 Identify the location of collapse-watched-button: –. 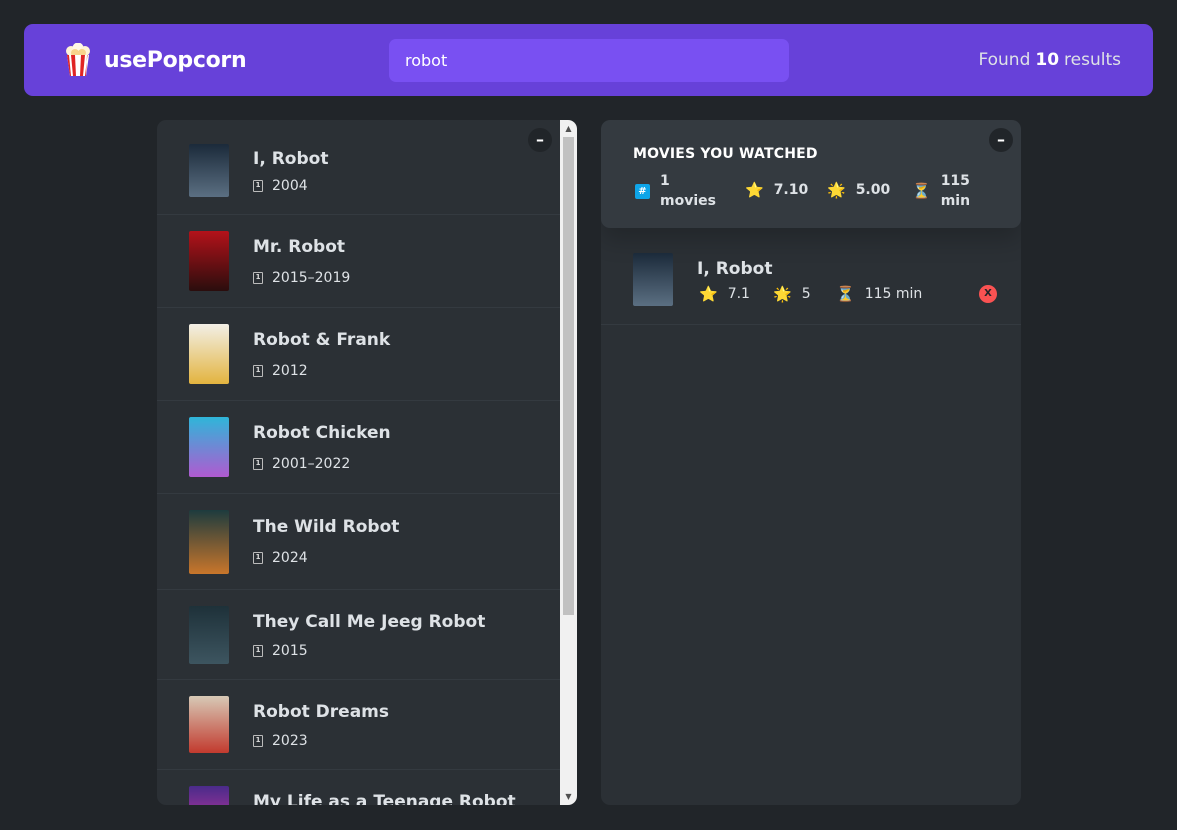
(1001, 140).